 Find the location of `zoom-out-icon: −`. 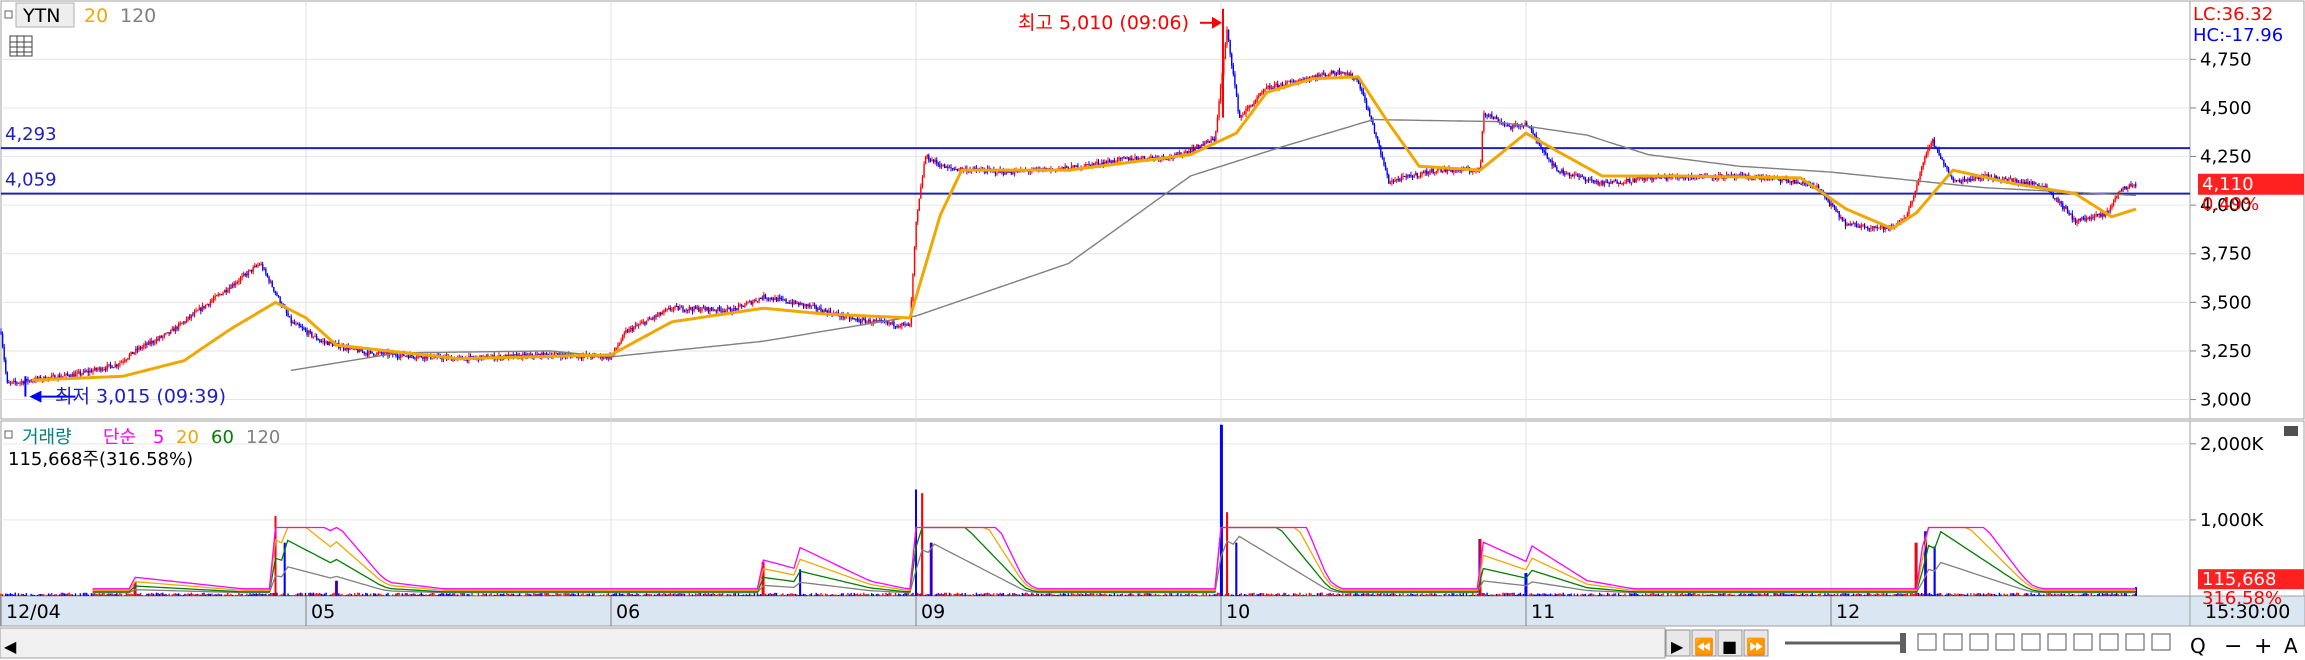

zoom-out-icon: − is located at coordinates (2233, 646).